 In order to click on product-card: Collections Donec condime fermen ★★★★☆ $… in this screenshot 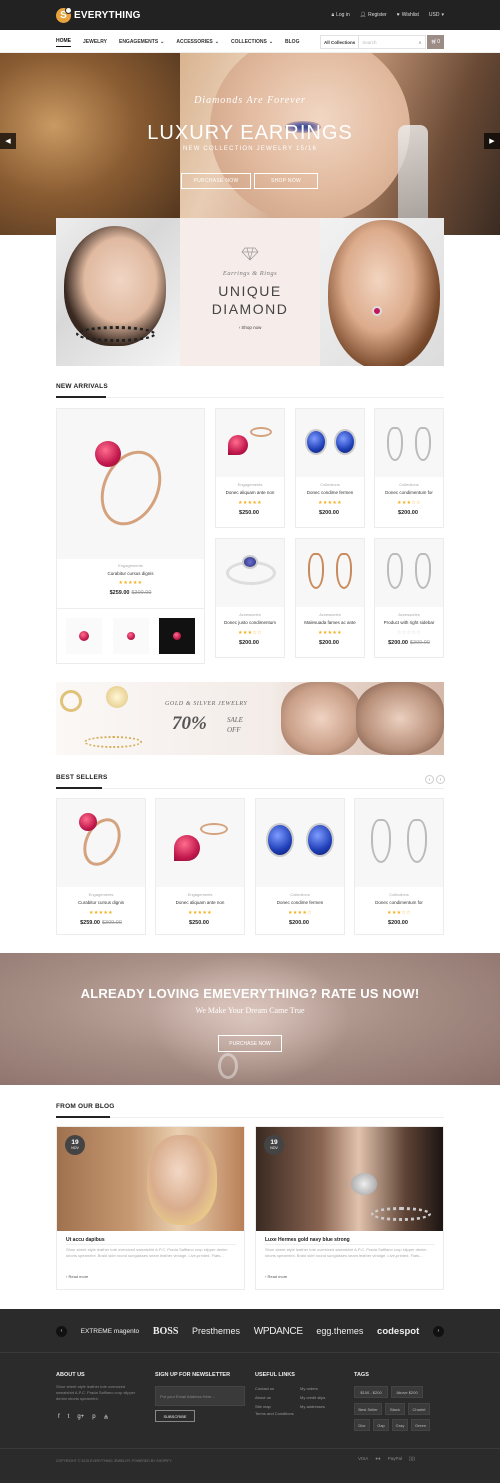, I will do `click(300, 866)`.